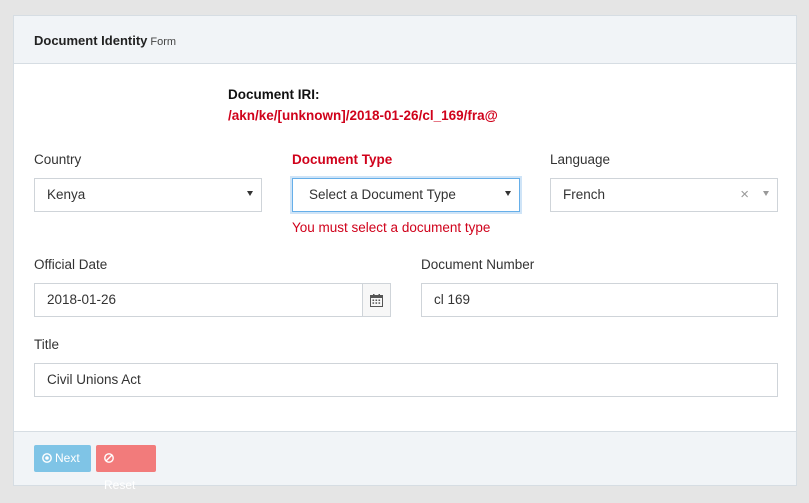 The image size is (809, 503). I want to click on document-type-select: Select a Document Type, so click(406, 195).